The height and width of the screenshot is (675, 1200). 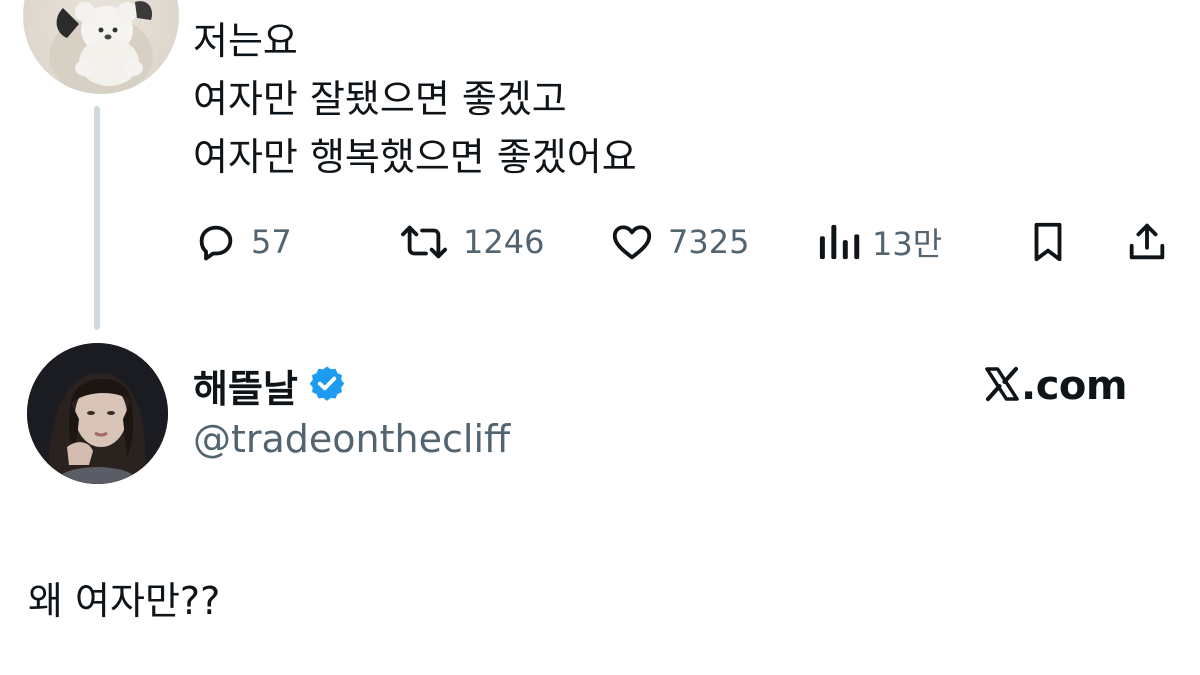 What do you see at coordinates (124, 601) in the screenshot?
I see `reply-tweet-text: 왜 여자만??` at bounding box center [124, 601].